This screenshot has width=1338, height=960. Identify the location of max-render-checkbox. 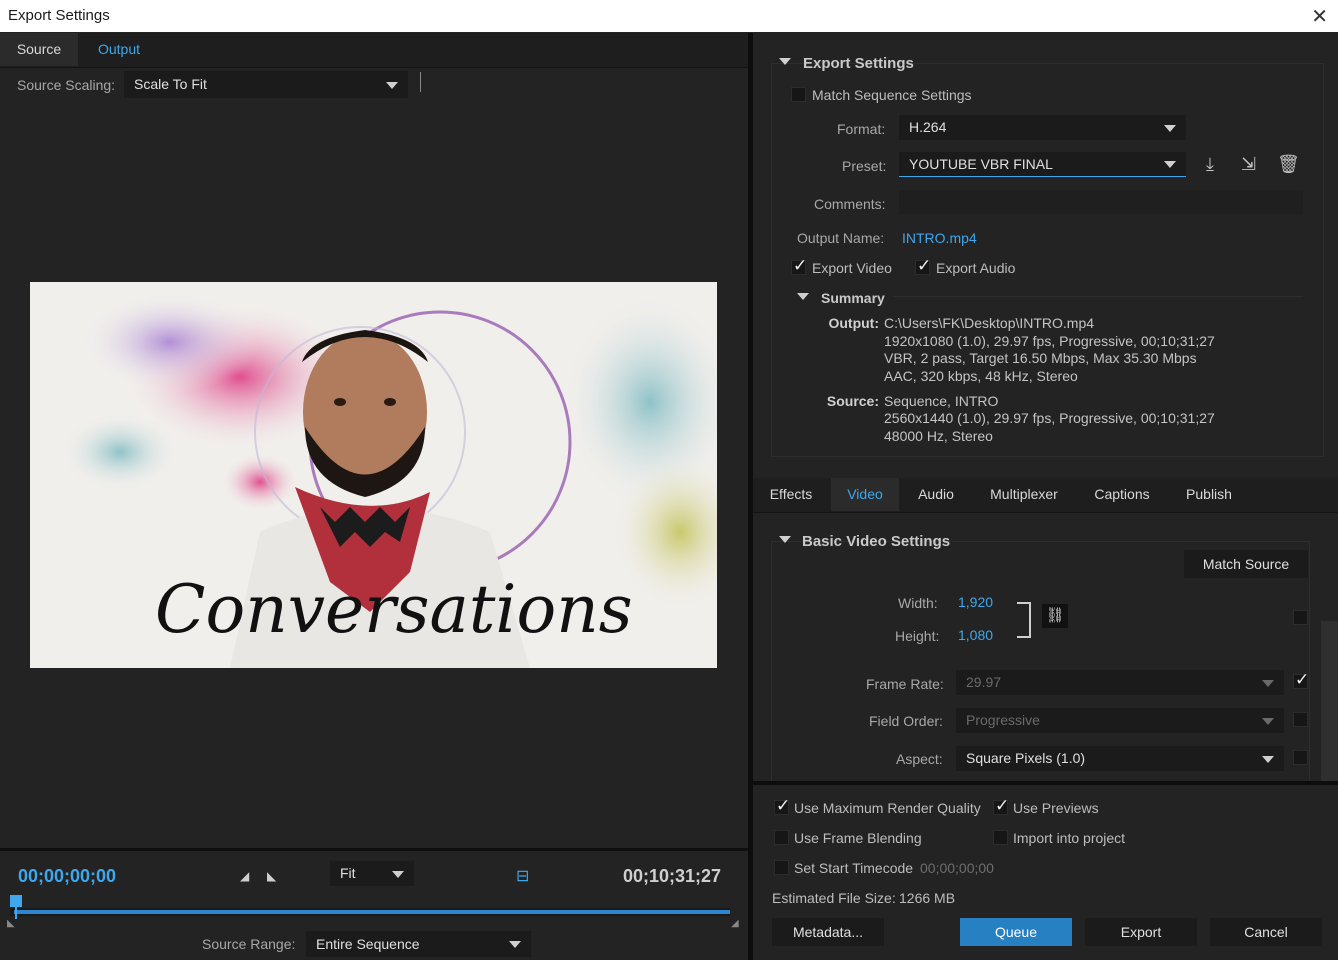
(782, 806).